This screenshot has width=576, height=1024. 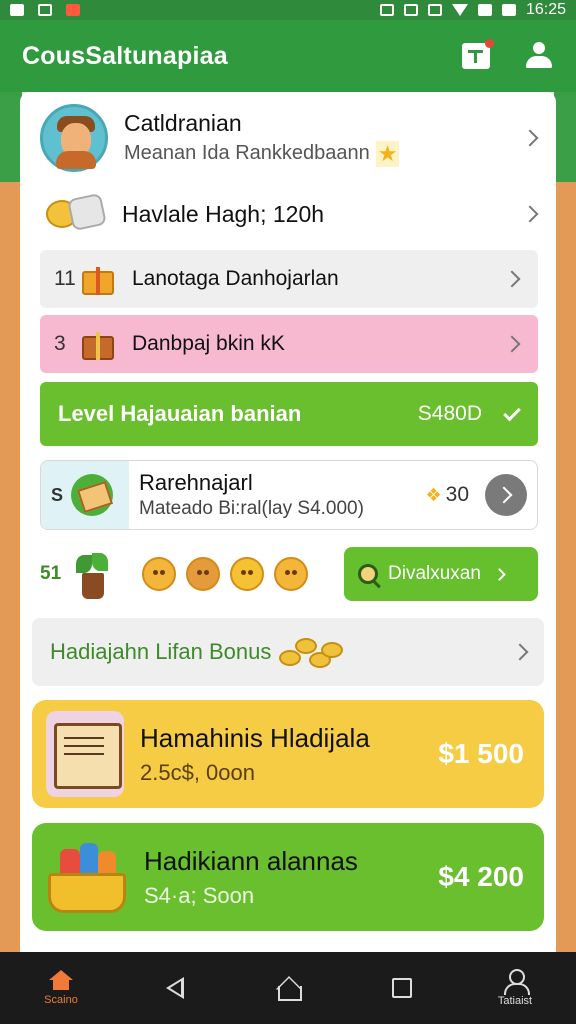 I want to click on list-item-pink: 3 Danbpaj bkin kK, so click(x=289, y=344).